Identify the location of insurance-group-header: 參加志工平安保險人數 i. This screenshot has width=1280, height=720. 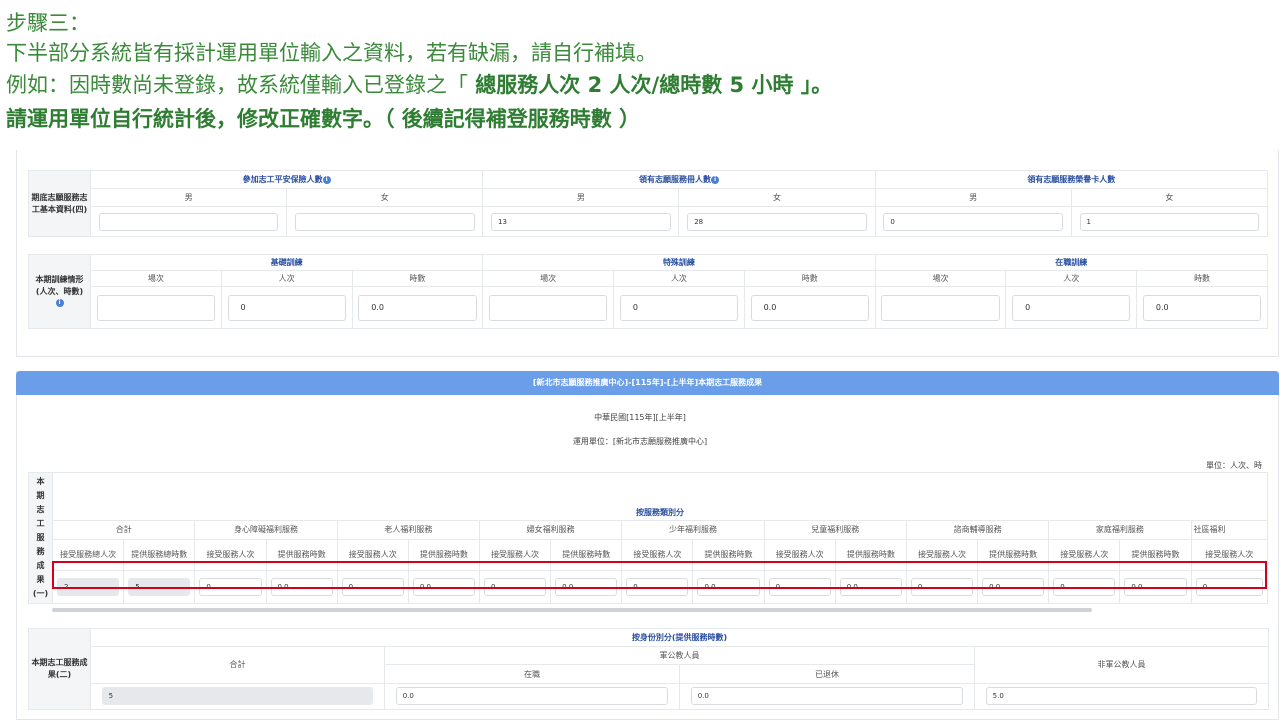
(286, 179).